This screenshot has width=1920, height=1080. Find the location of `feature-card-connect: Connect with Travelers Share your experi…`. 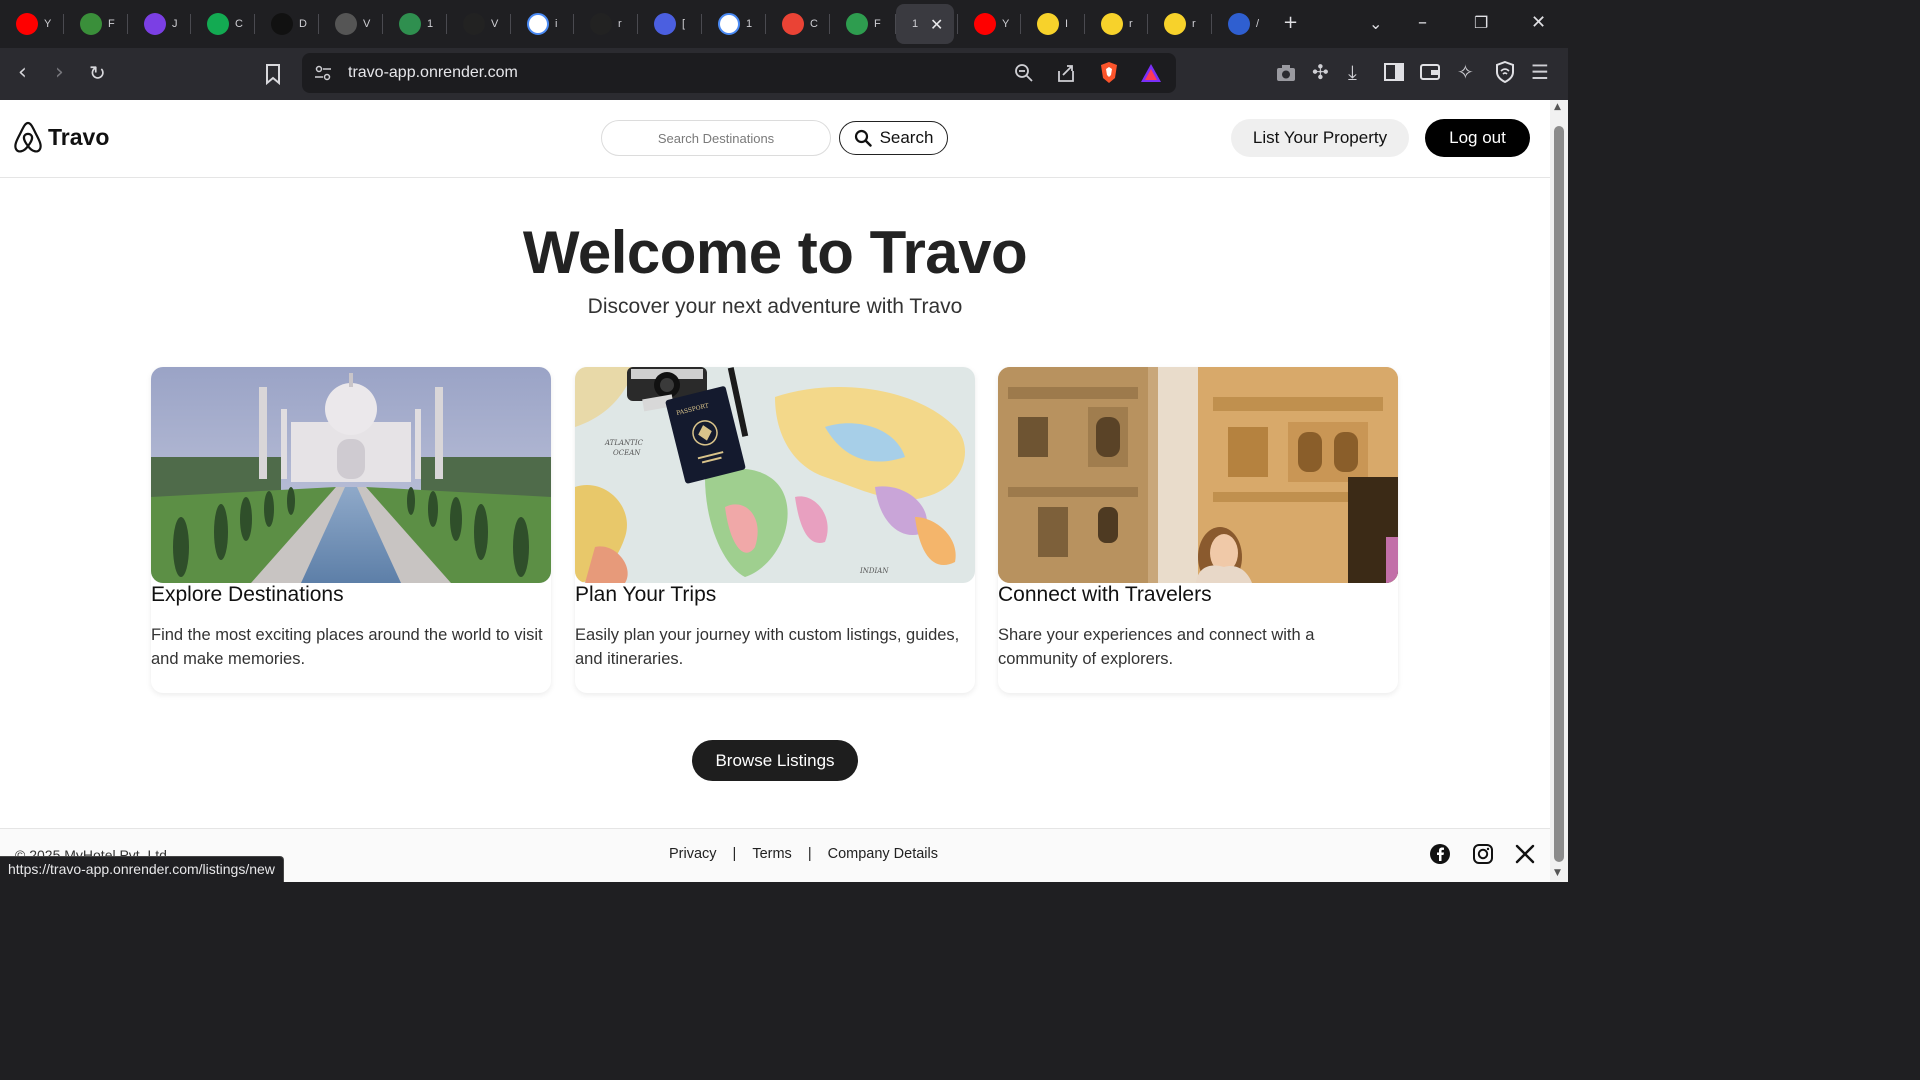

feature-card-connect: Connect with Travelers Share your experi… is located at coordinates (1198, 530).